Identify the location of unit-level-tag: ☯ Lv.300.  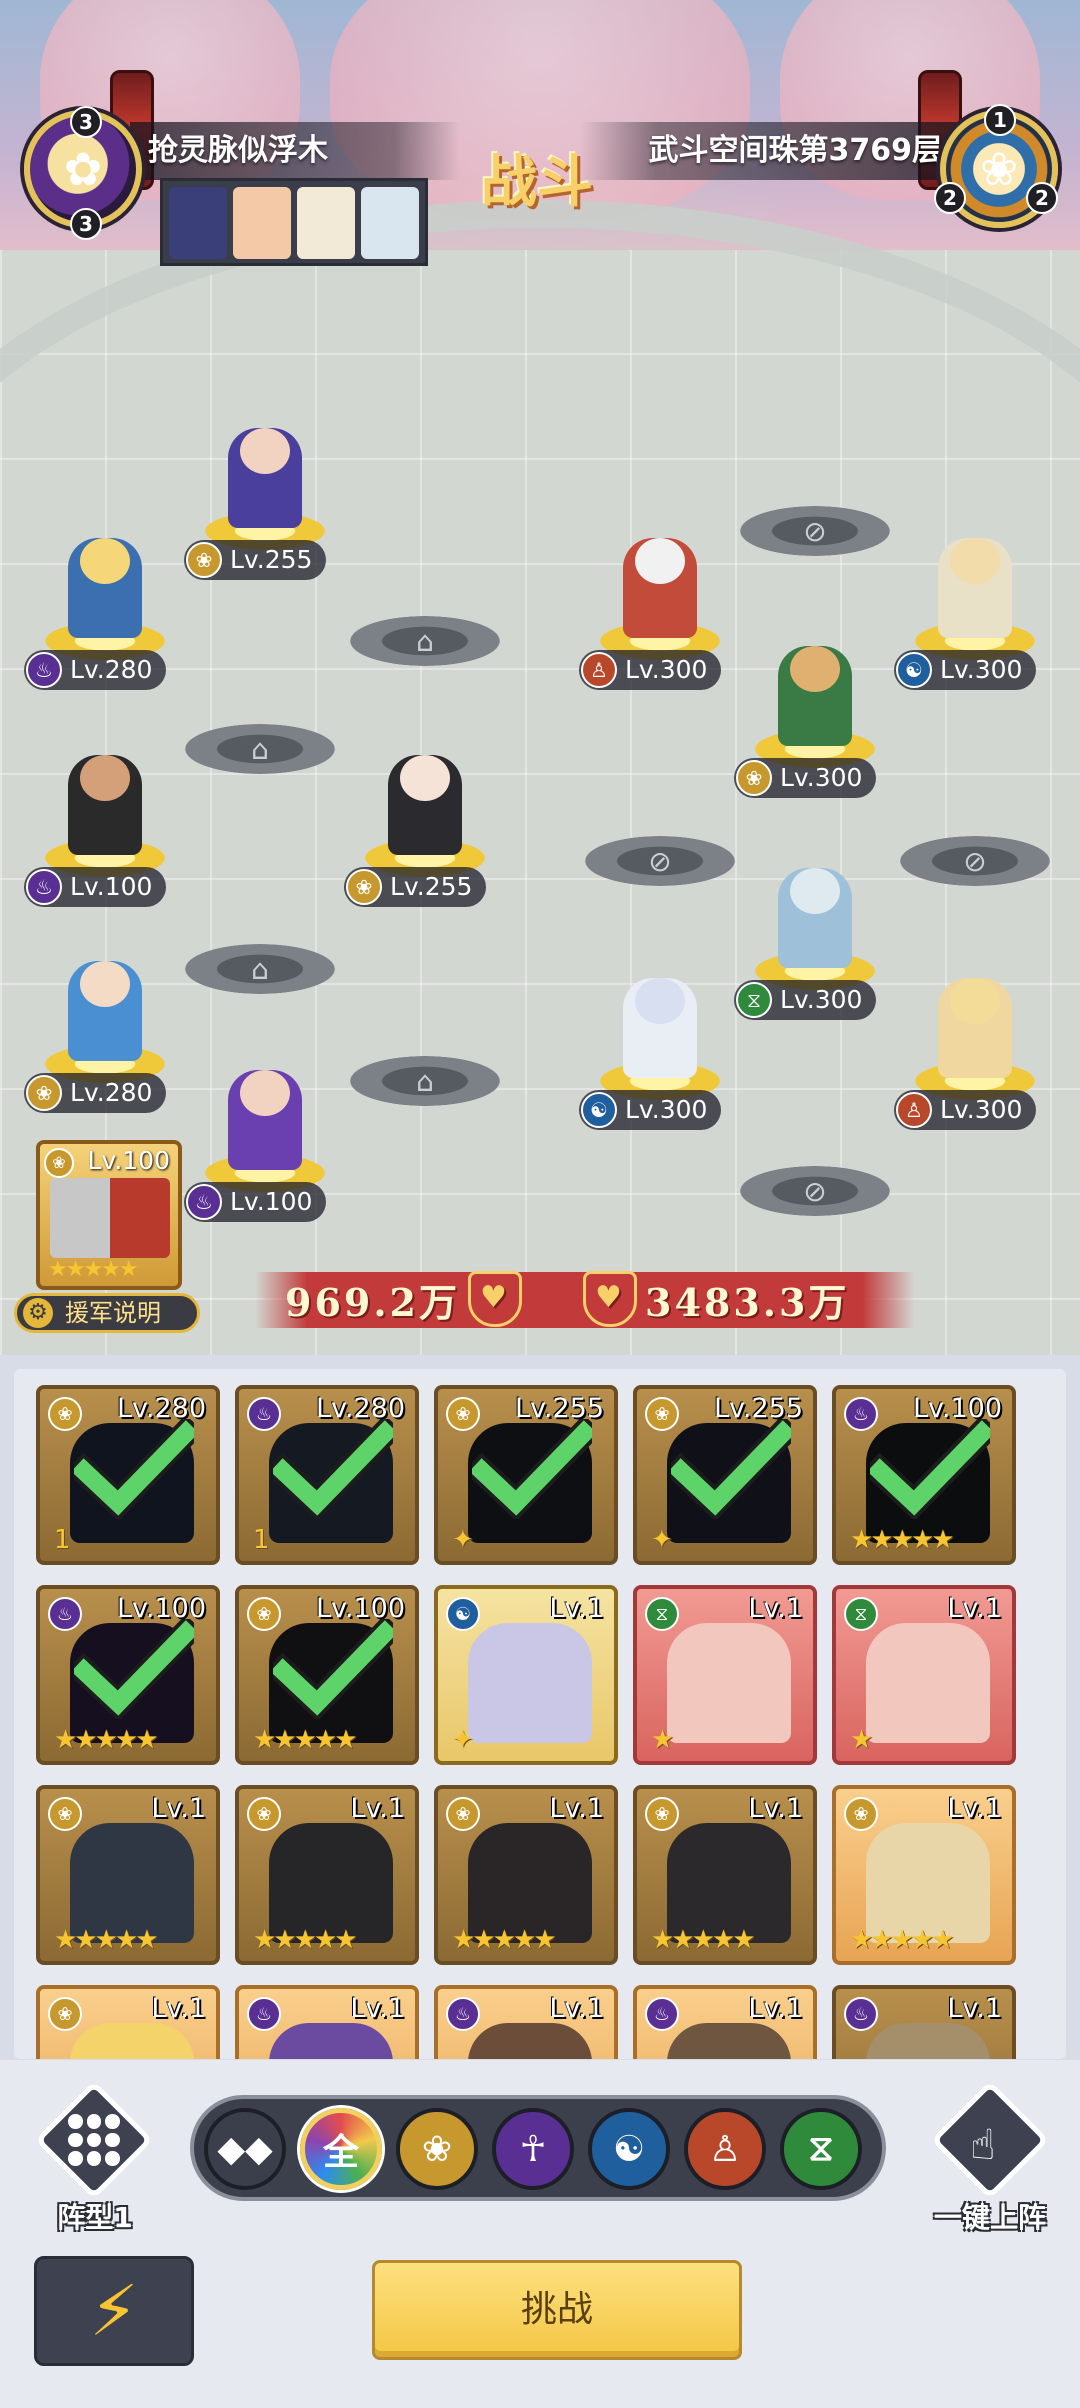
(650, 1110).